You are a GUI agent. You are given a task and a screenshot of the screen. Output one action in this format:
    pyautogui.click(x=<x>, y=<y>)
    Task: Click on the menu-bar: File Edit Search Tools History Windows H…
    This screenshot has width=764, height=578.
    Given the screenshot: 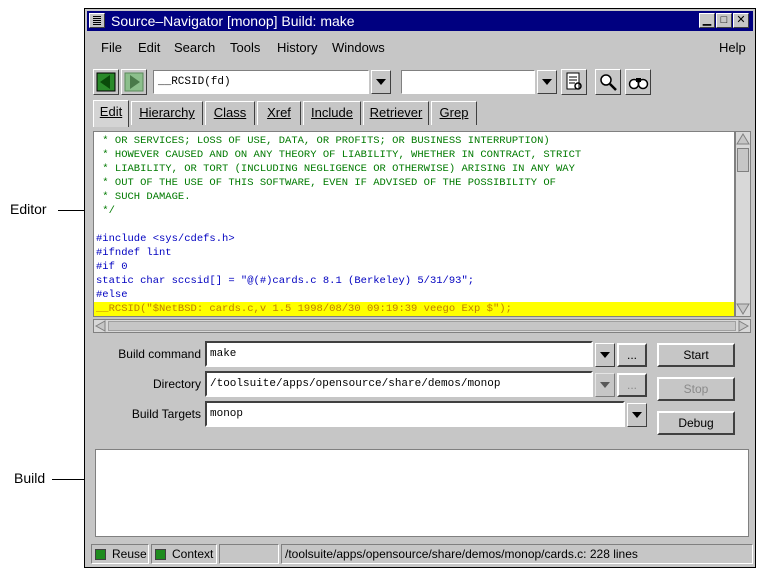 What is the action you would take?
    pyautogui.click(x=420, y=47)
    